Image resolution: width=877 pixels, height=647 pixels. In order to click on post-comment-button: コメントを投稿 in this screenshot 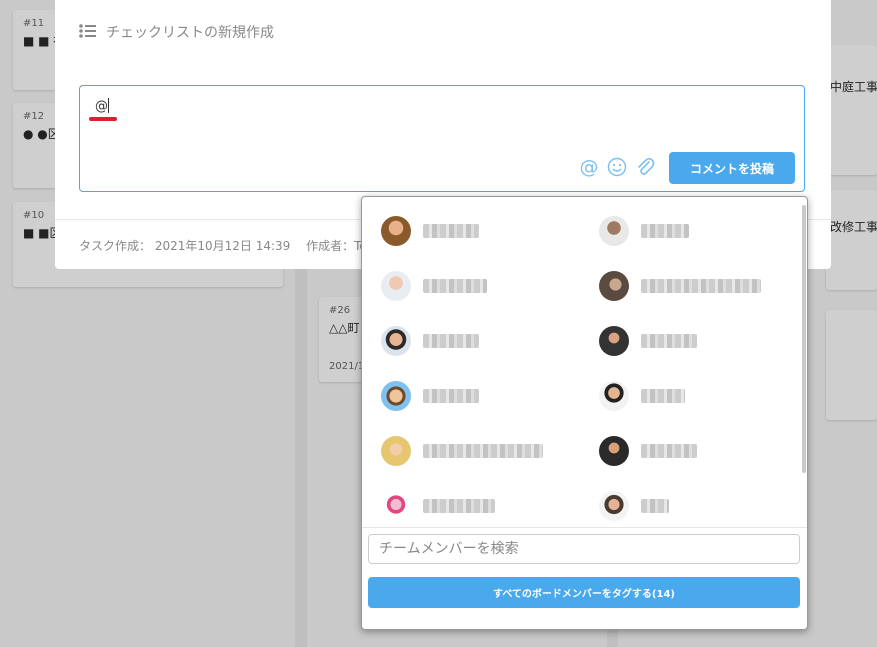, I will do `click(732, 168)`.